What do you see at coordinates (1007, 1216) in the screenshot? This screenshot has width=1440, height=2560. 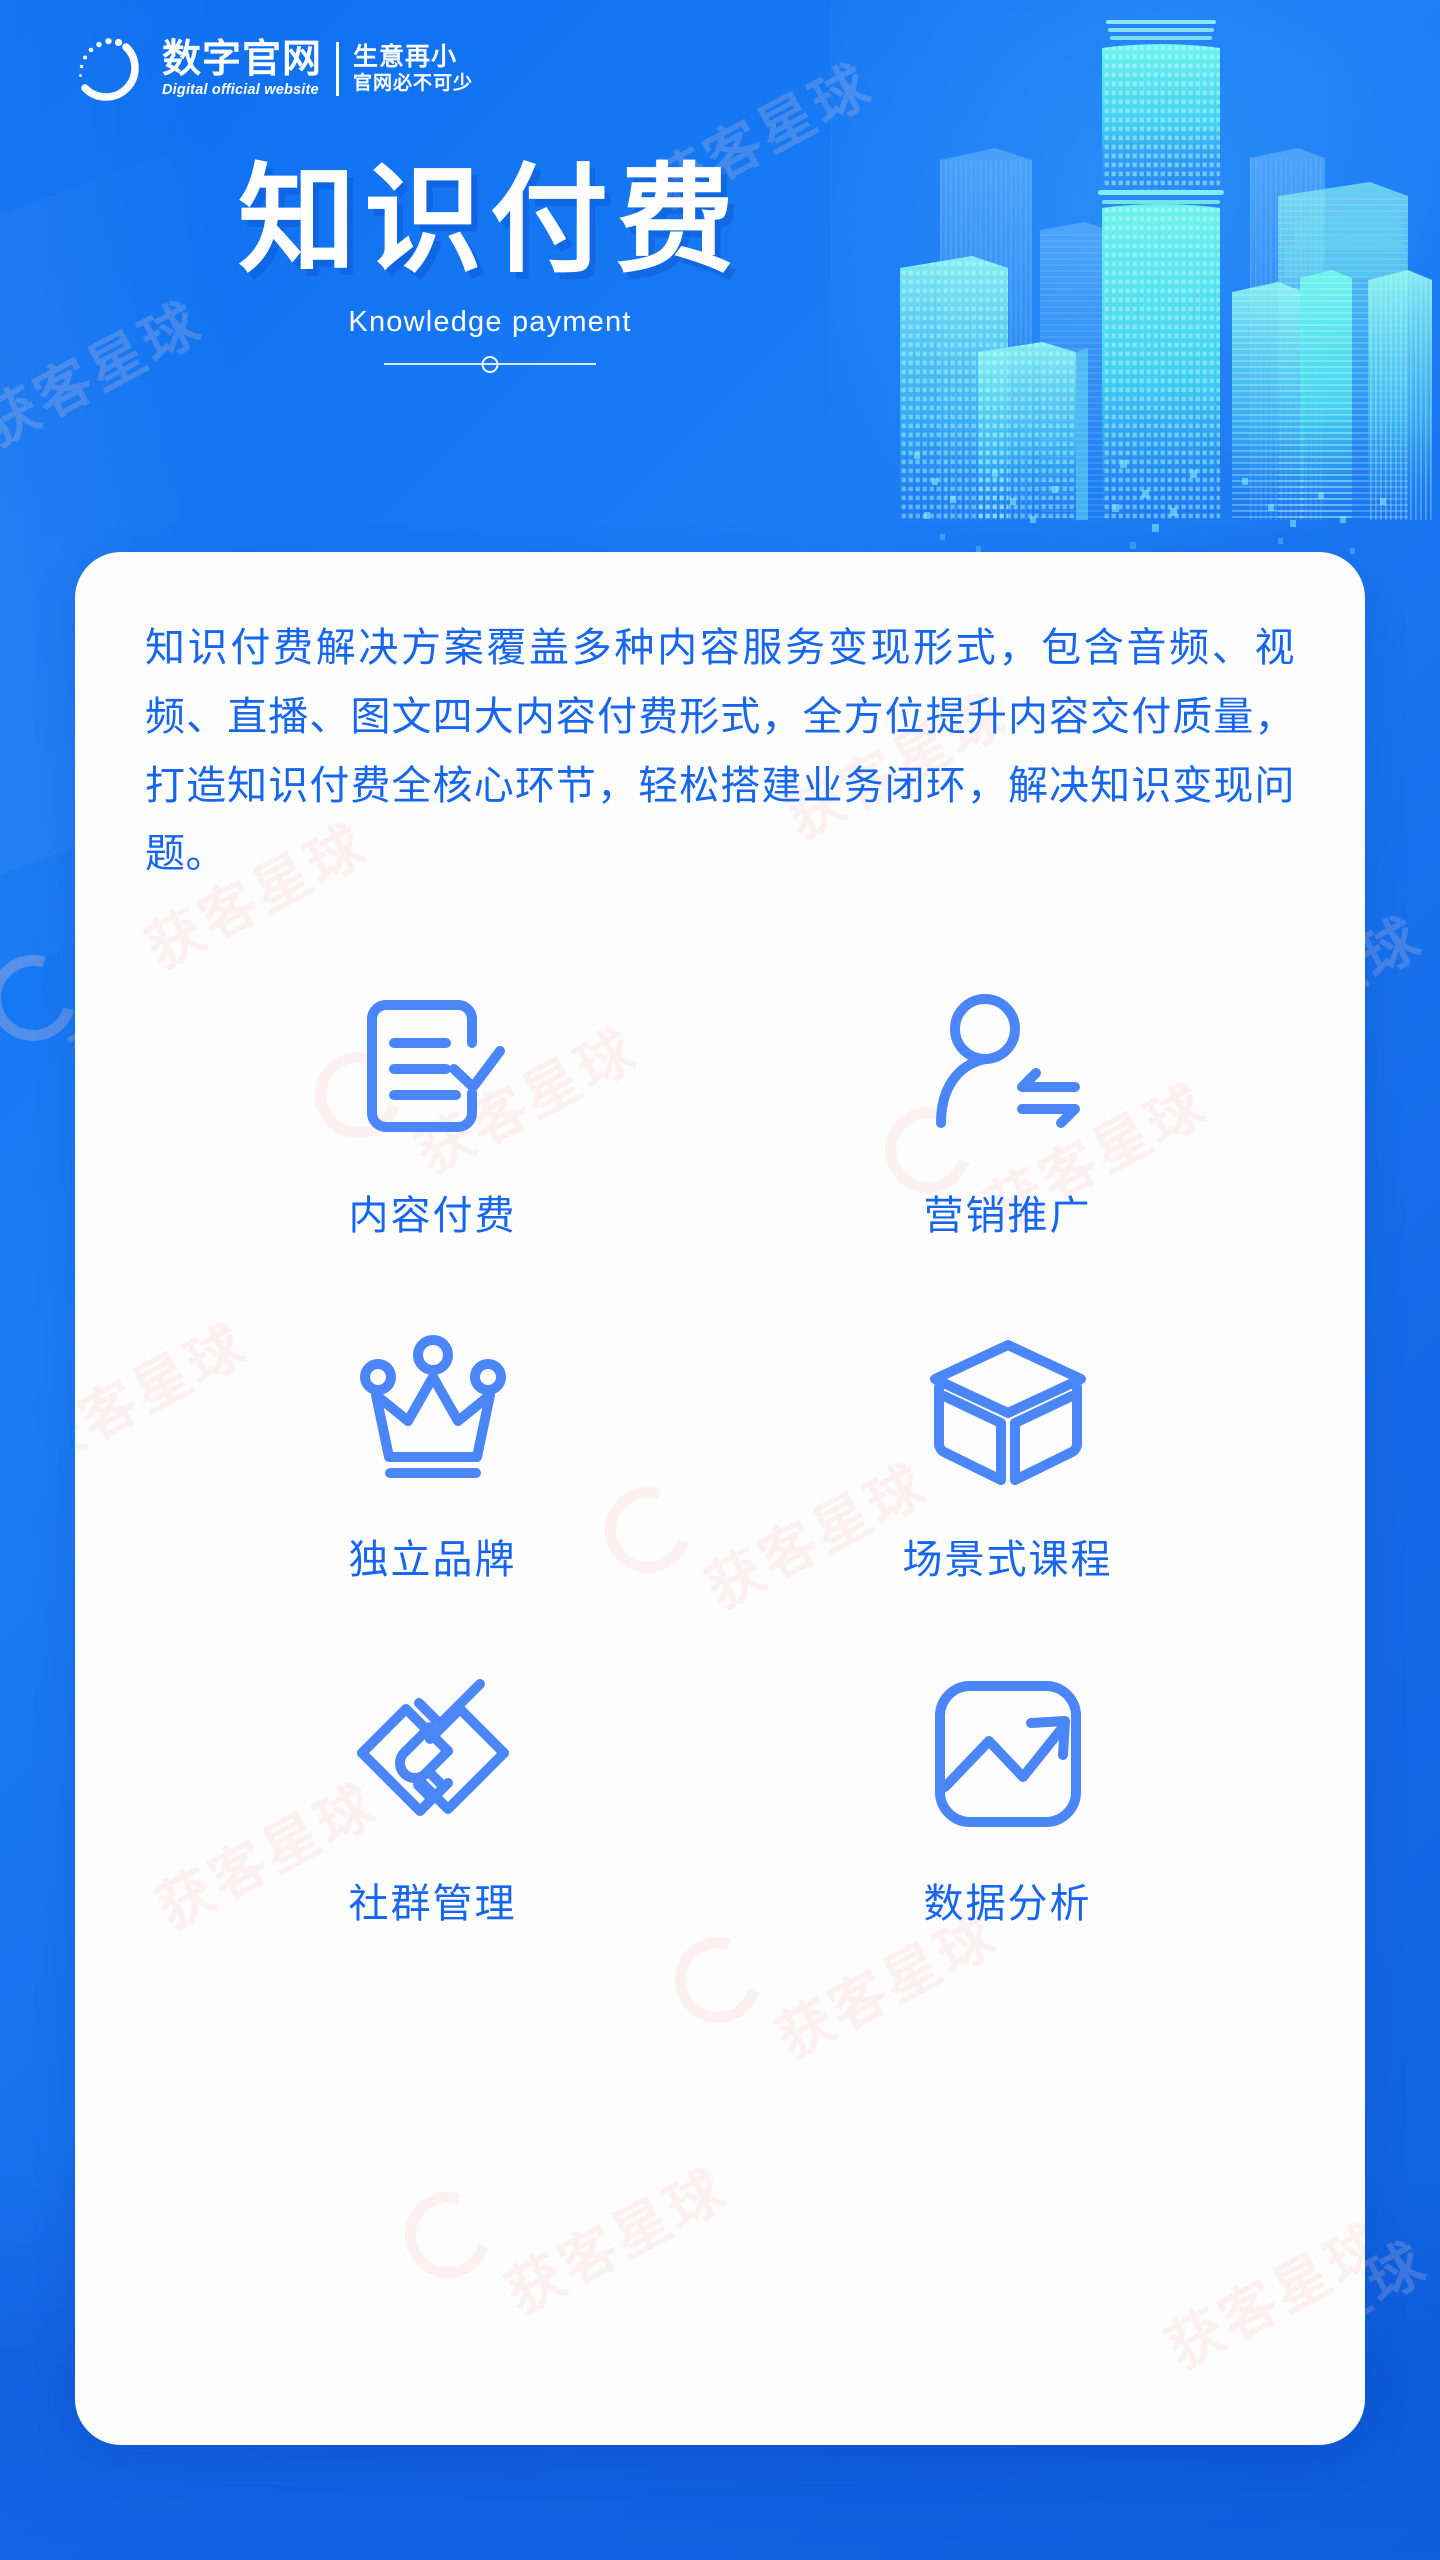 I see `feature-label: 营销推广` at bounding box center [1007, 1216].